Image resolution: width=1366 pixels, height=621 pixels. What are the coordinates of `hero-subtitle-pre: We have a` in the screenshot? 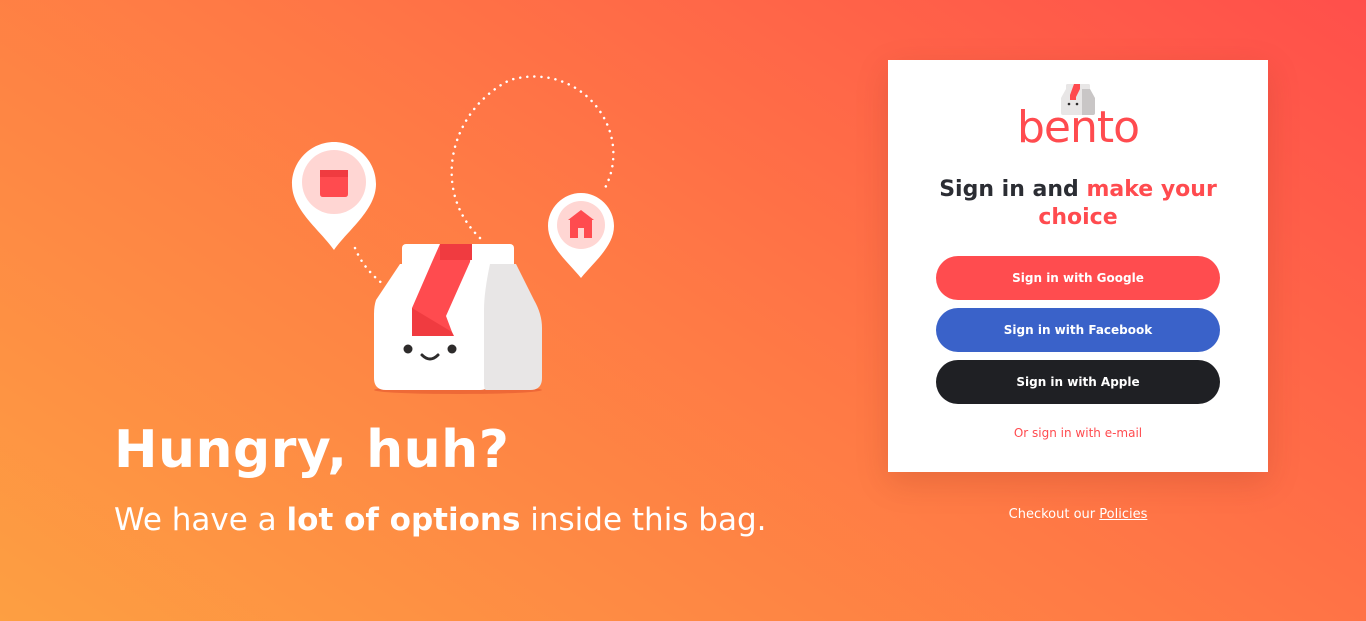 It's located at (200, 520).